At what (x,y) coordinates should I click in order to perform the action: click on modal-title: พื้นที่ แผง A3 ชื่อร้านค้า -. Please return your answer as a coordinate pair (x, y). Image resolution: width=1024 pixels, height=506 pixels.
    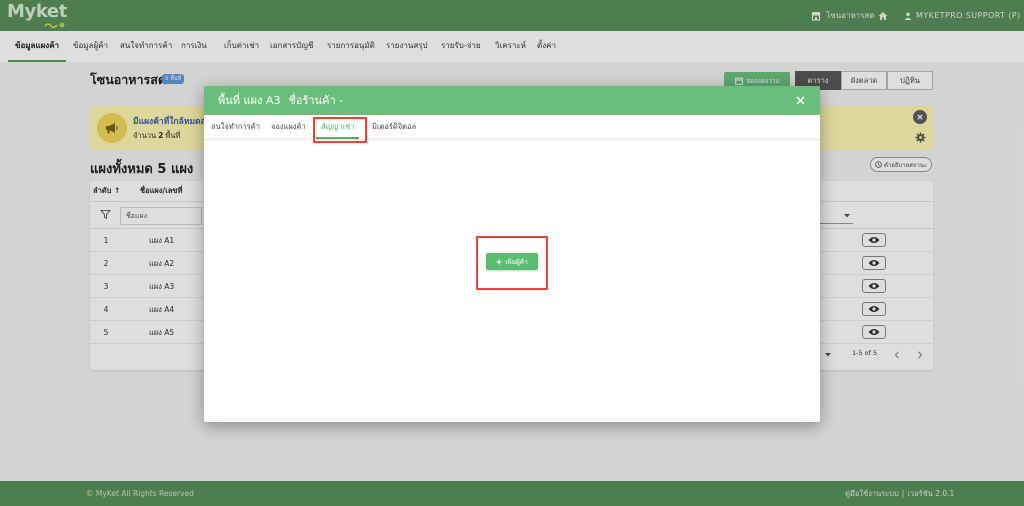
    Looking at the image, I should click on (280, 100).